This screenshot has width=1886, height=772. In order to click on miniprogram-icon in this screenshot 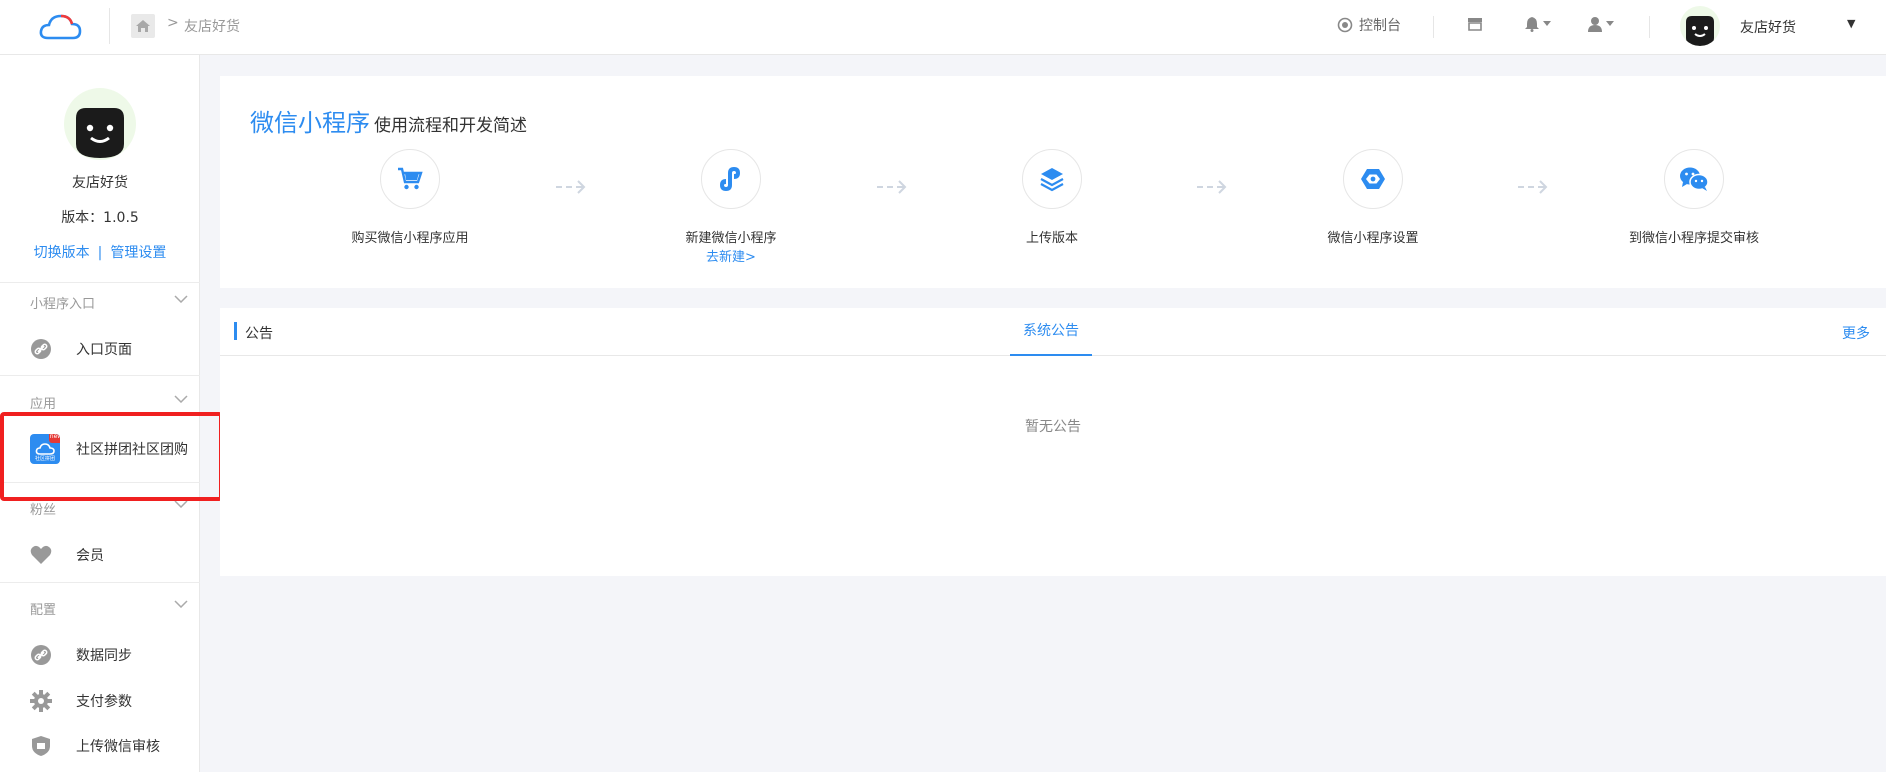, I will do `click(730, 179)`.